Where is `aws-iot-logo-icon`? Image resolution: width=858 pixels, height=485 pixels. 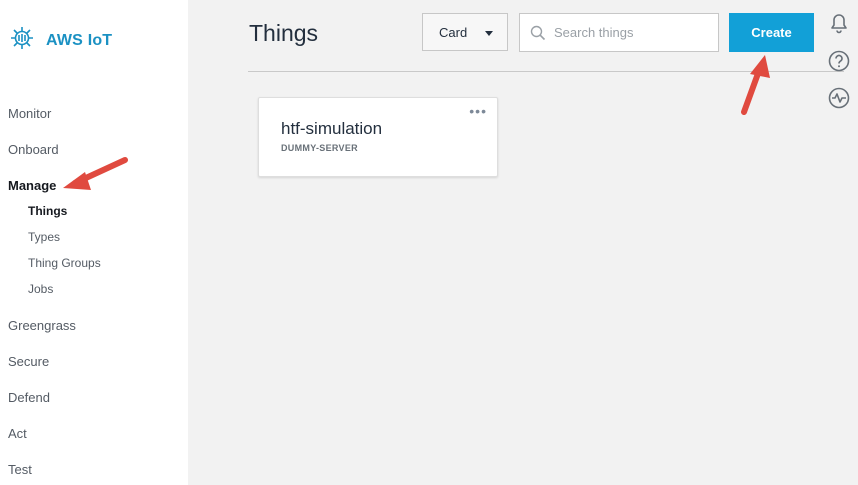 aws-iot-logo-icon is located at coordinates (22, 40).